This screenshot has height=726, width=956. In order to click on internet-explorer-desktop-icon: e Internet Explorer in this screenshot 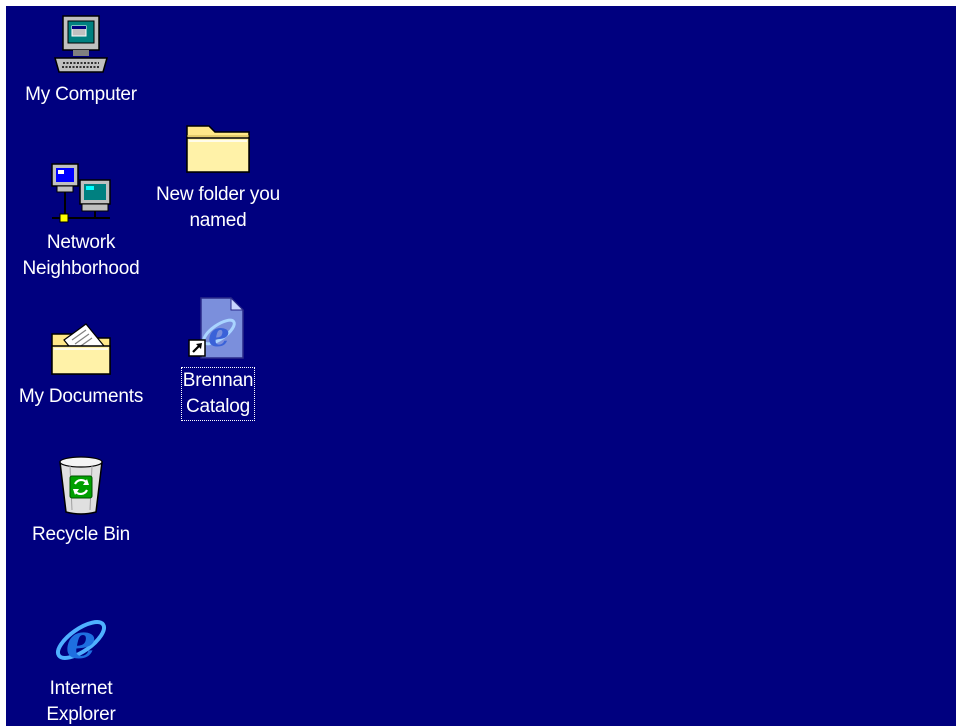, I will do `click(81, 665)`.